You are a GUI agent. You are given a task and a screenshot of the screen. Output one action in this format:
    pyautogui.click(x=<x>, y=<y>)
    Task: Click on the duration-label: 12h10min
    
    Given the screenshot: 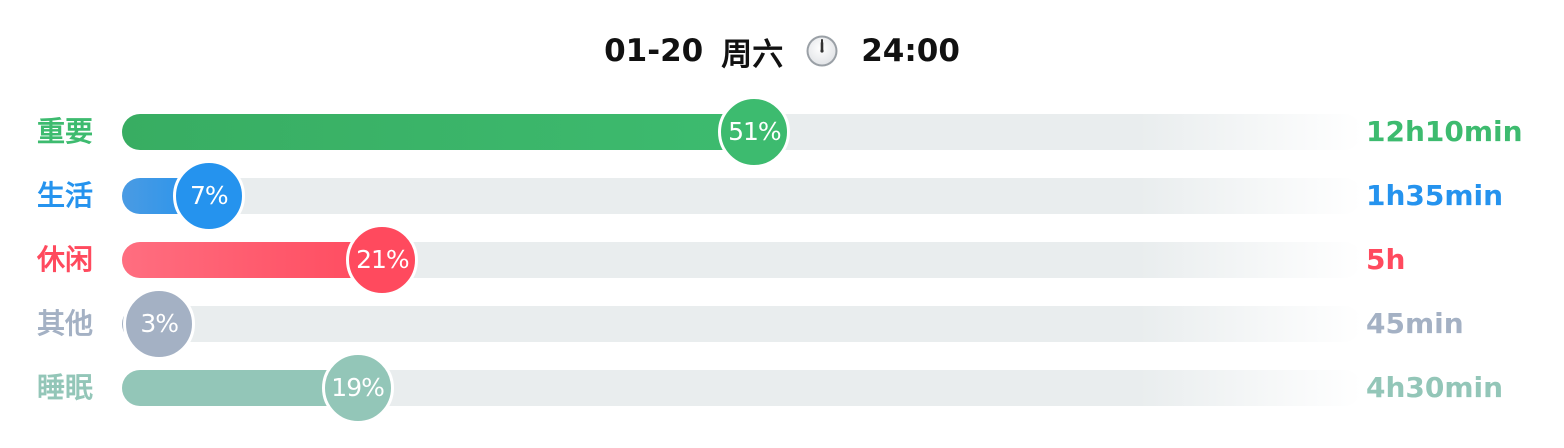 What is the action you would take?
    pyautogui.click(x=1444, y=131)
    